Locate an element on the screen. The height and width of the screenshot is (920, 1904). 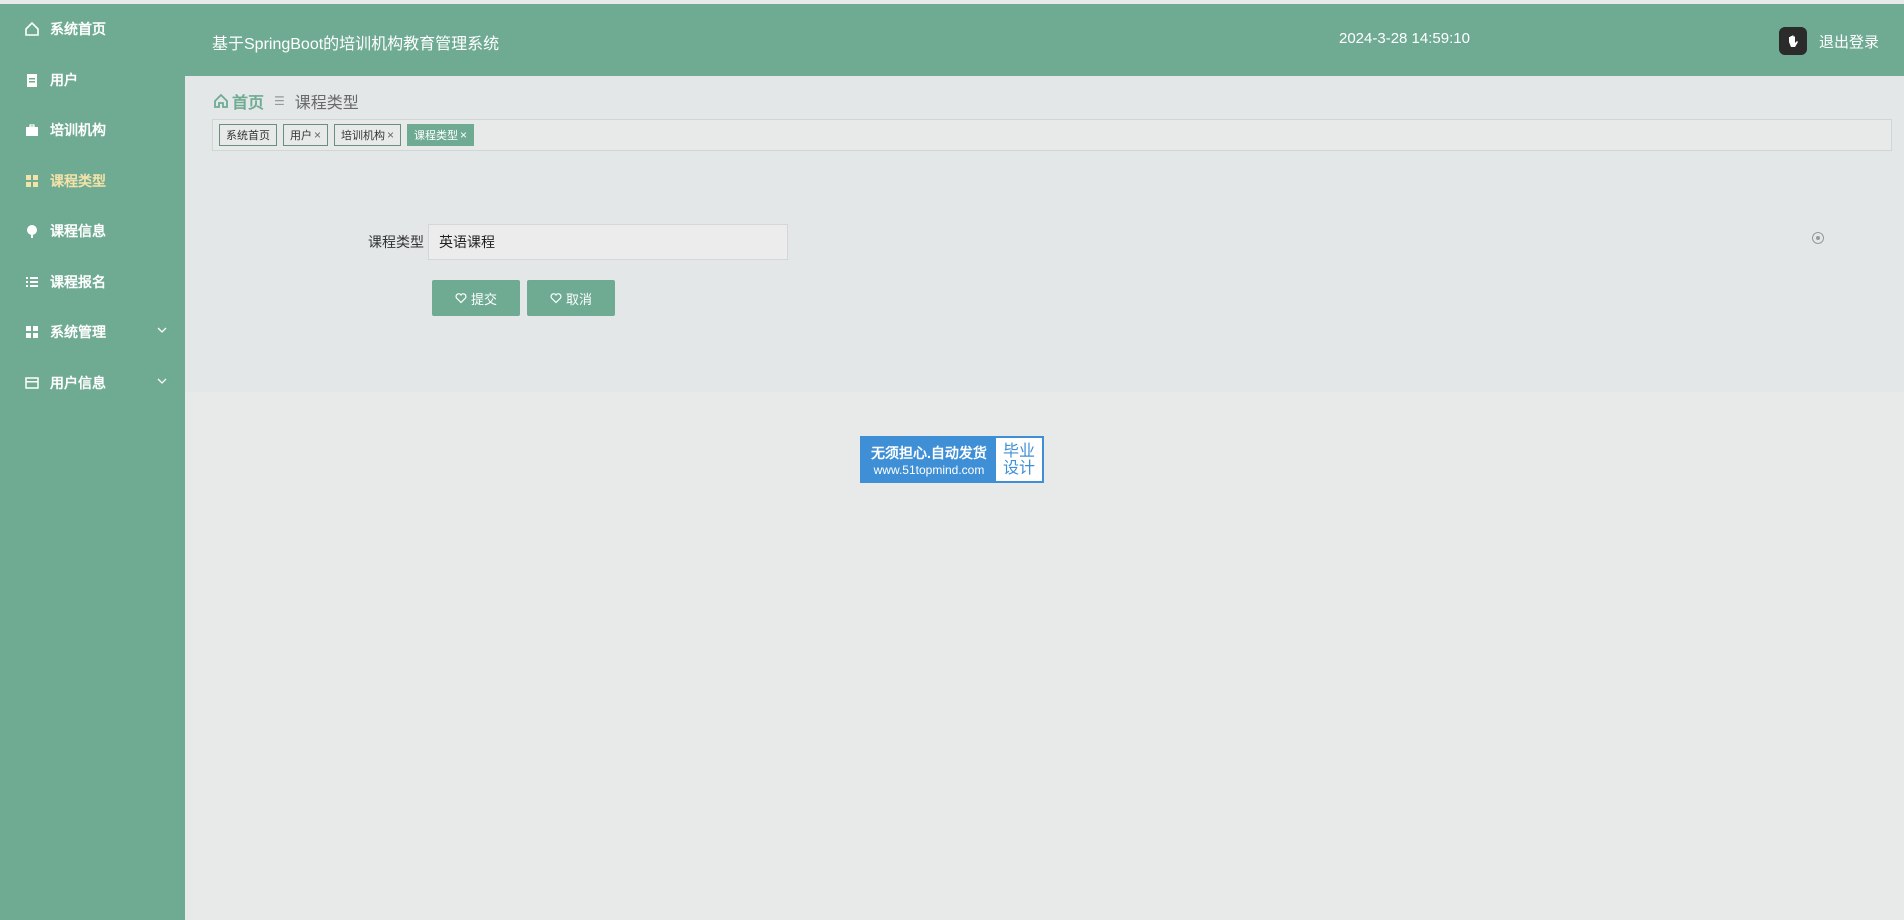
sidebar-item-enrollment: 课程报名 is located at coordinates (92, 282).